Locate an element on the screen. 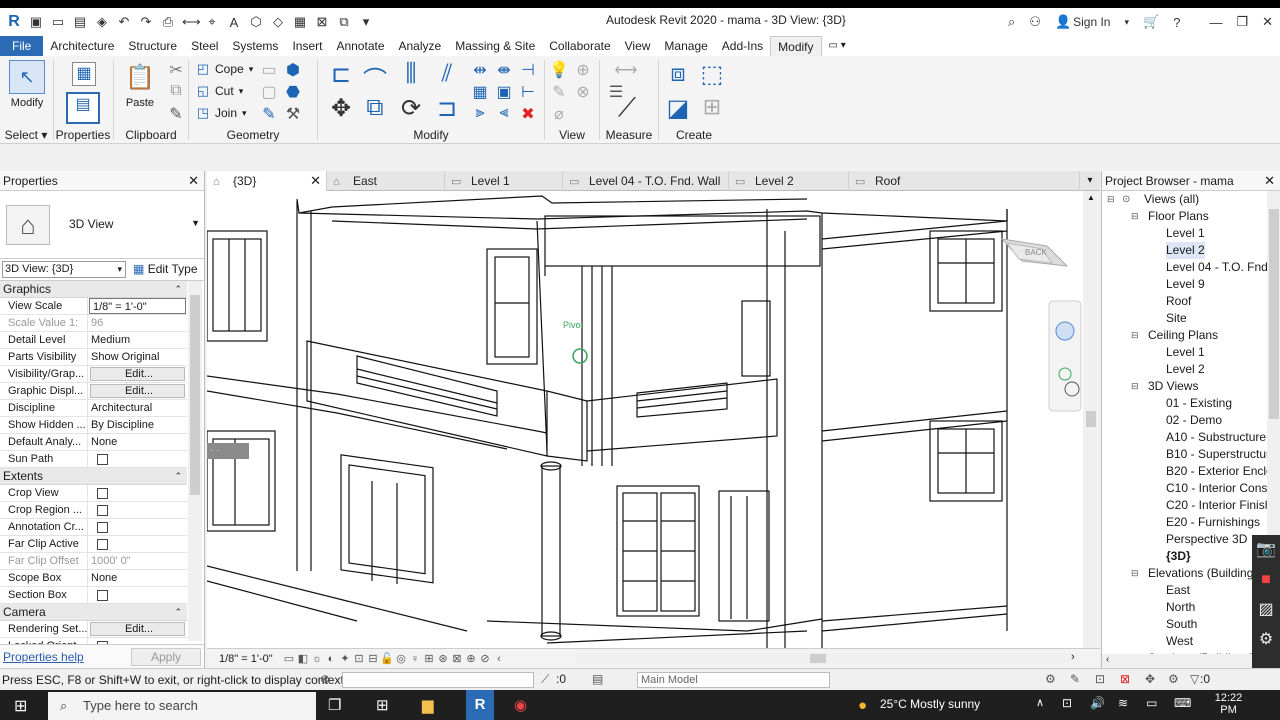 The height and width of the screenshot is (720, 1280). ribbon-minimize-icon: ▭ ▾ is located at coordinates (837, 46).